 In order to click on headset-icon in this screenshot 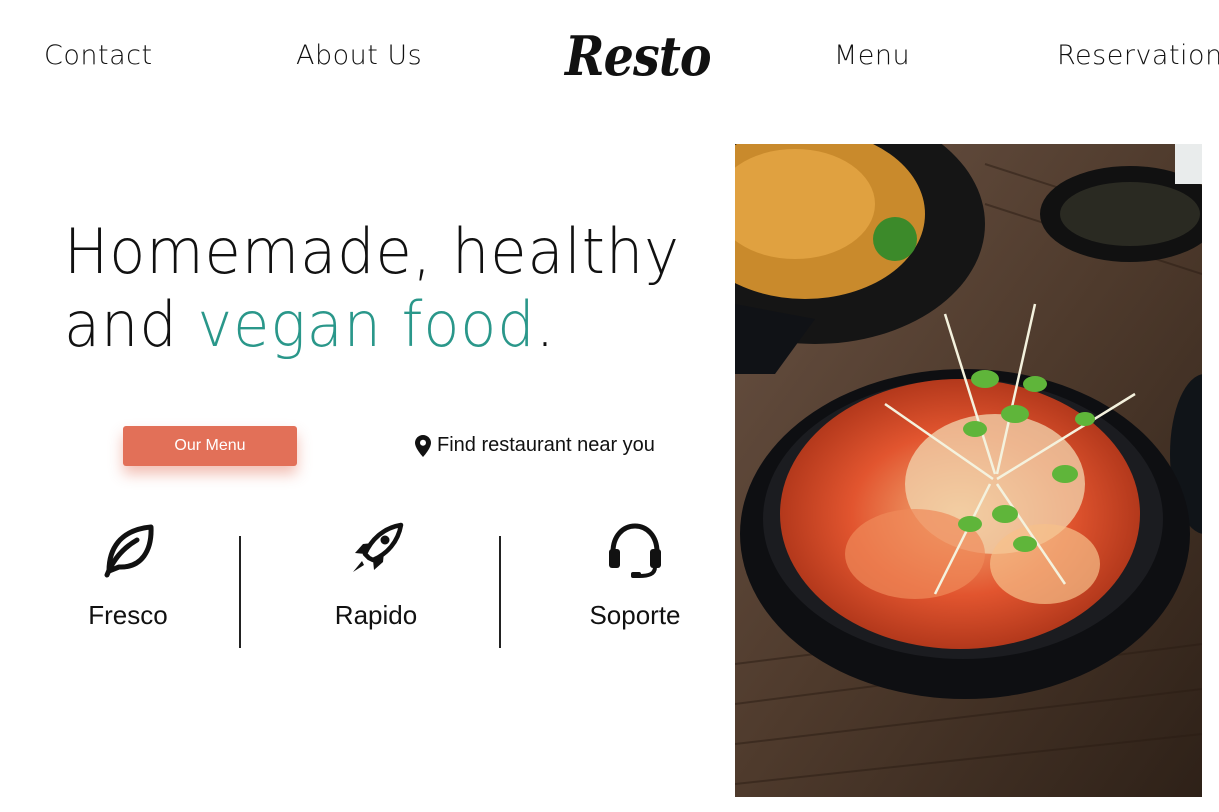, I will do `click(635, 550)`.